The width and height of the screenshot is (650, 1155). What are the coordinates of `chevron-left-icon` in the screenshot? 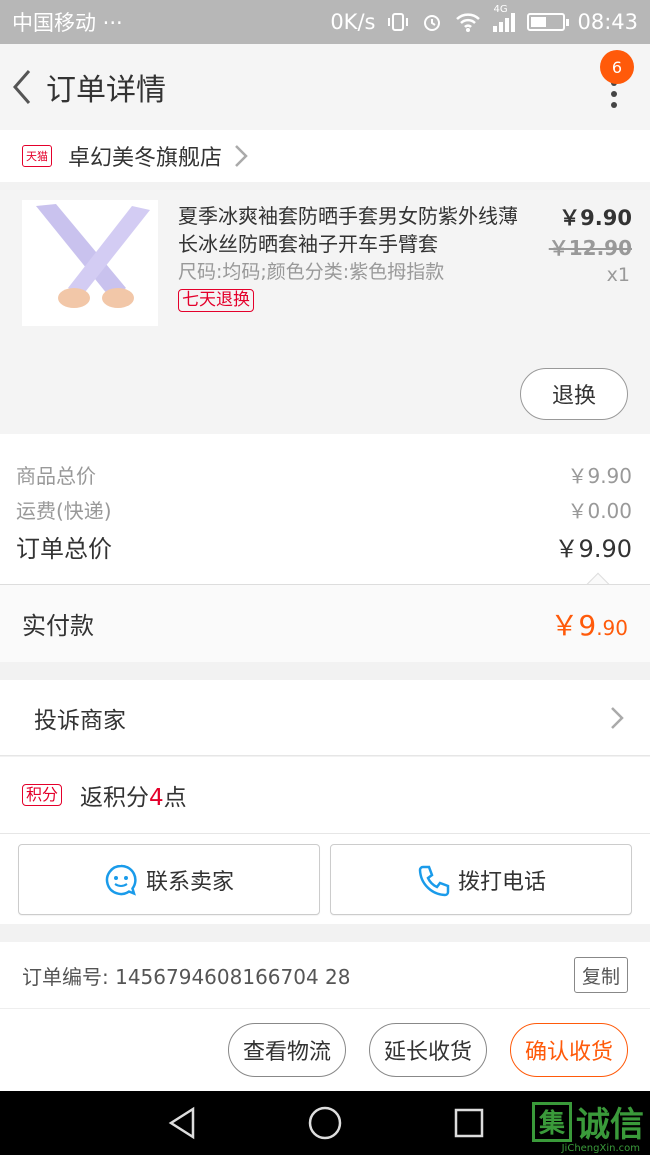 It's located at (22, 87).